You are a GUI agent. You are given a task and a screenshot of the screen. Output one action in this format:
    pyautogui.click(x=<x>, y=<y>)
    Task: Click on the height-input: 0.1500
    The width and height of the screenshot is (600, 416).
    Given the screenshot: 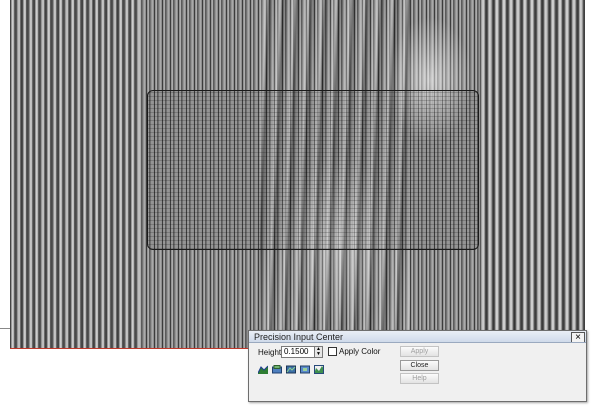 What is the action you would take?
    pyautogui.click(x=298, y=352)
    